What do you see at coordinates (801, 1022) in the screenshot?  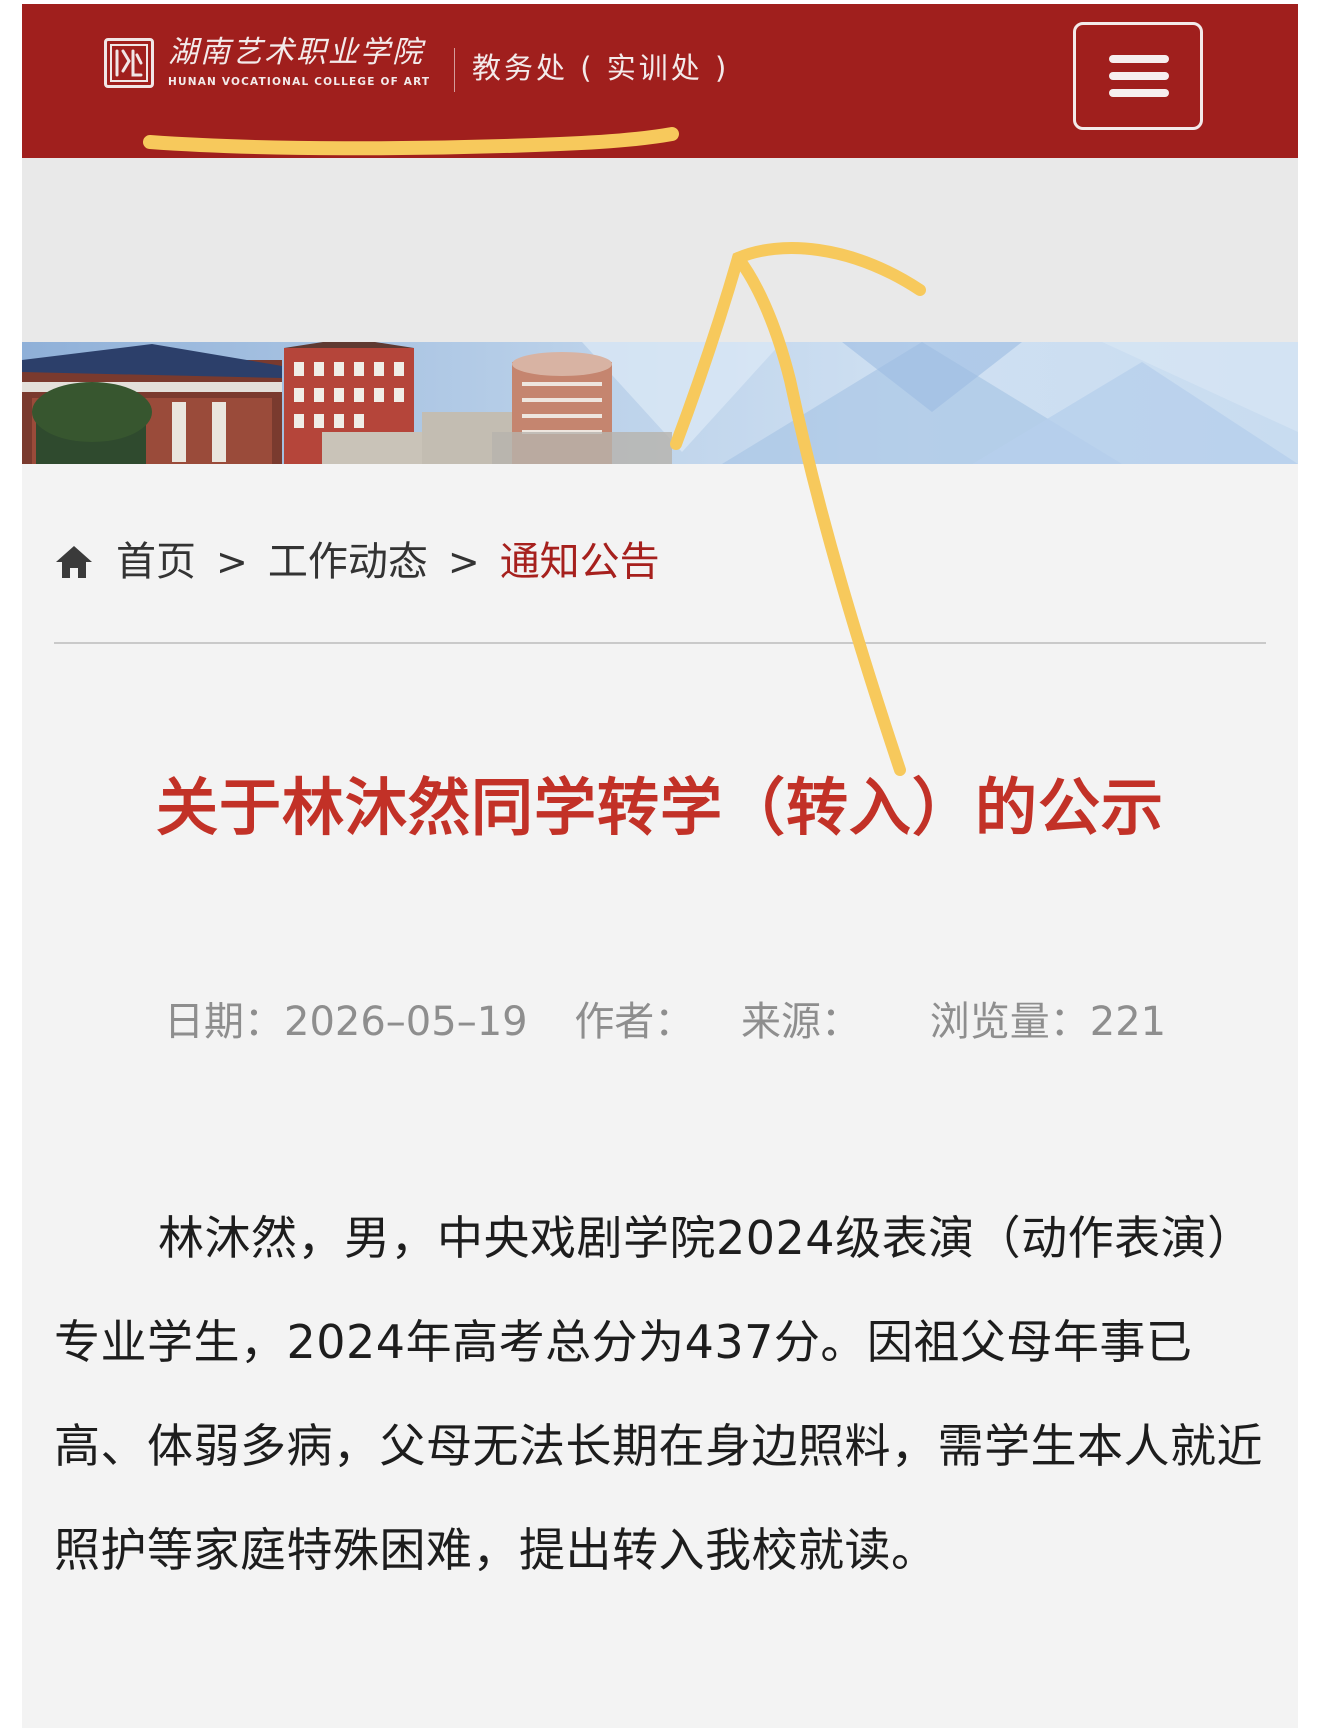 I see `article-source: 来源：` at bounding box center [801, 1022].